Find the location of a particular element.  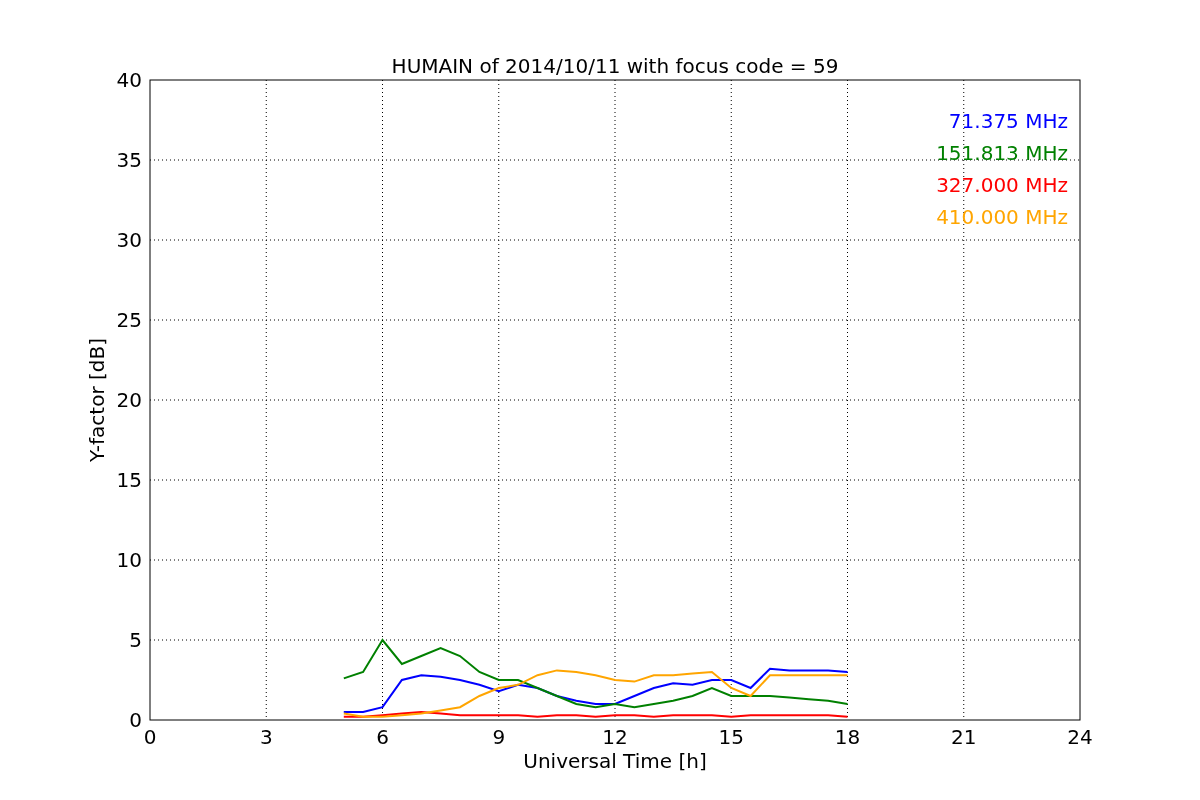

legend-label: 151.813 MHz is located at coordinates (1002, 153).